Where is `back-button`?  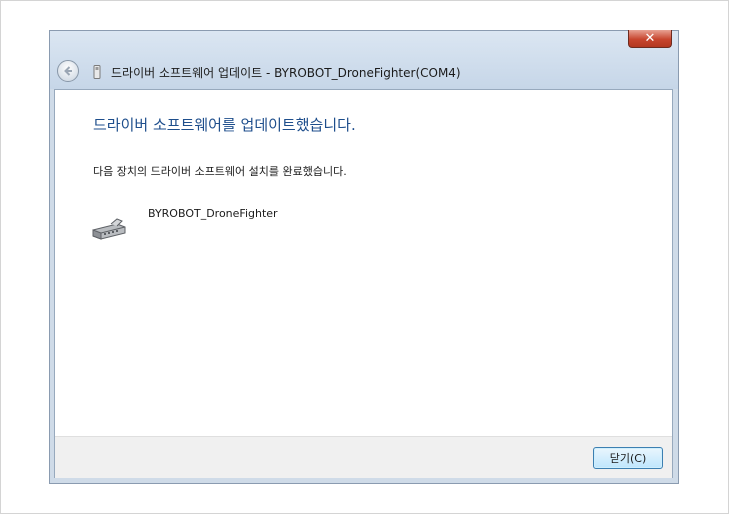
back-button is located at coordinates (68, 71).